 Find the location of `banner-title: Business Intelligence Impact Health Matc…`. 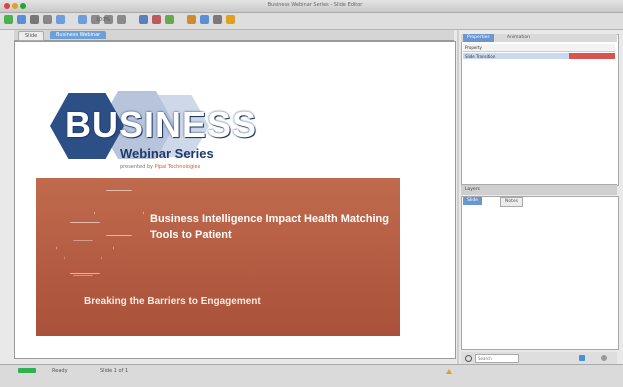

banner-title: Business Intelligence Impact Health Matc… is located at coordinates (269, 227).